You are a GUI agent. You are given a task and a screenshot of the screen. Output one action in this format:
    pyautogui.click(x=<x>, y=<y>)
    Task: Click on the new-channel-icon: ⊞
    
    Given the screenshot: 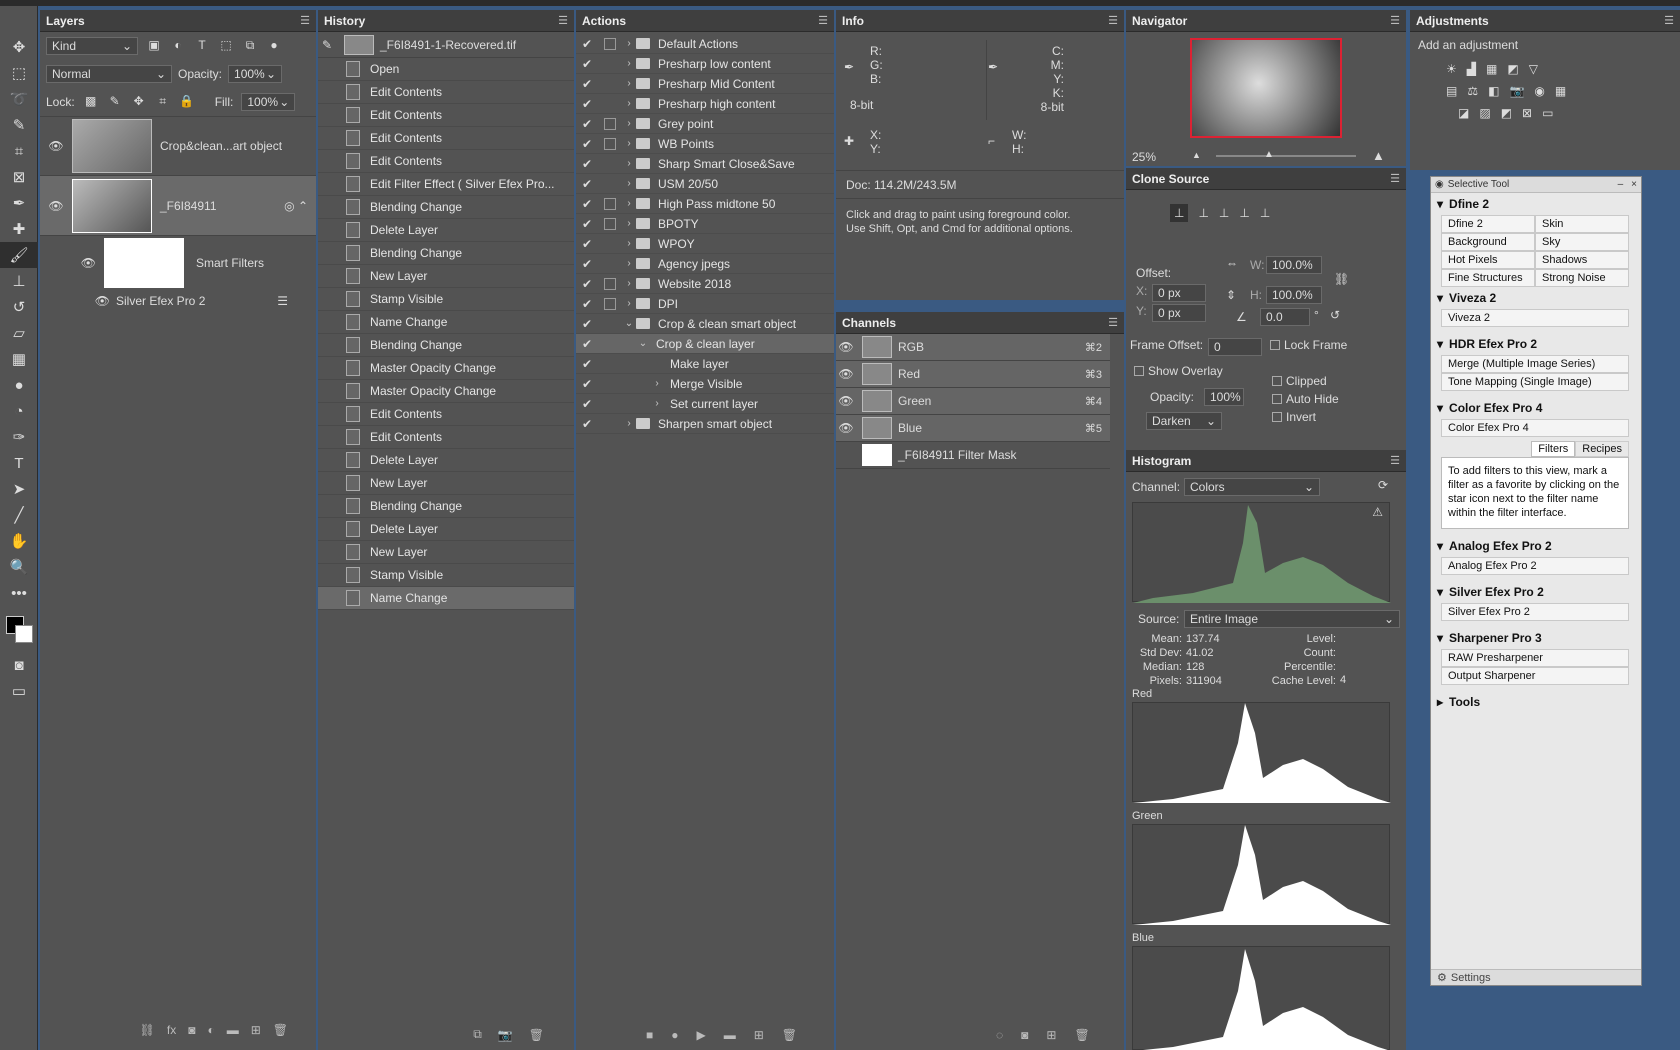 What is the action you would take?
    pyautogui.click(x=1051, y=1035)
    